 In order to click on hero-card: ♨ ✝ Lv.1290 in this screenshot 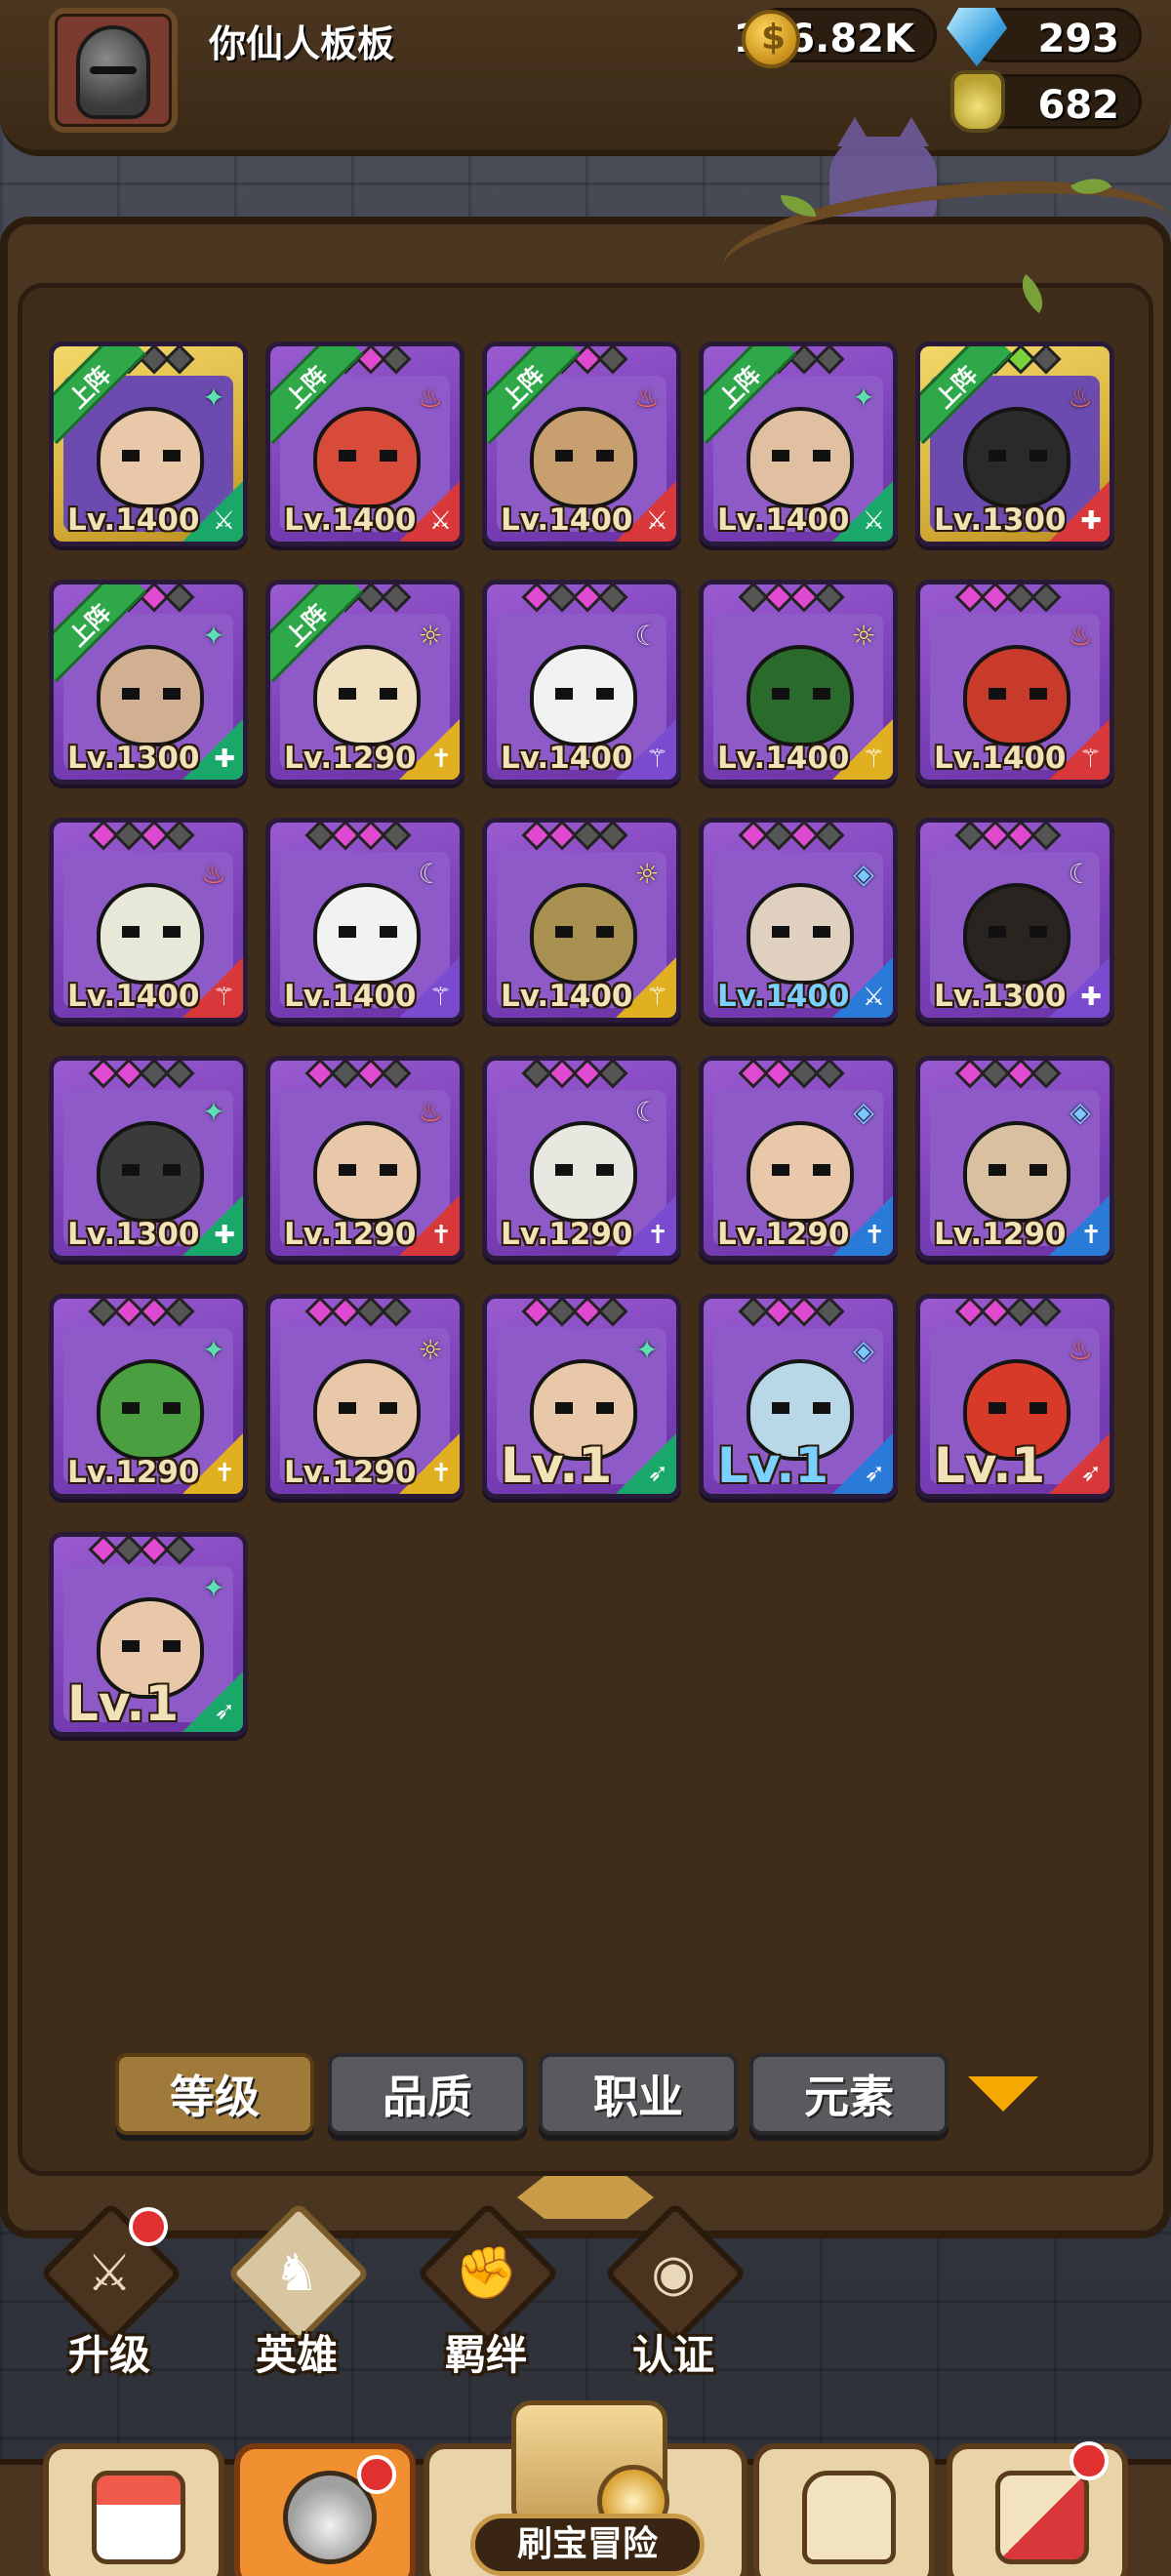, I will do `click(364, 1158)`.